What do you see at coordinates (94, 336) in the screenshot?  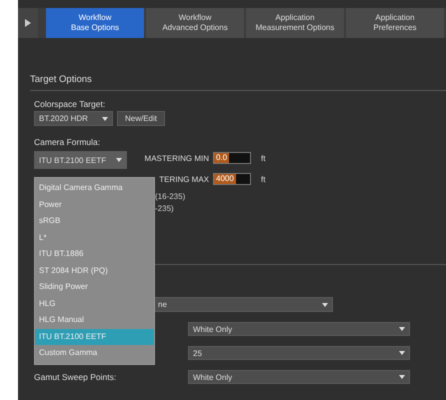 I see `dropdown-option: ITU BT.2100 EETF` at bounding box center [94, 336].